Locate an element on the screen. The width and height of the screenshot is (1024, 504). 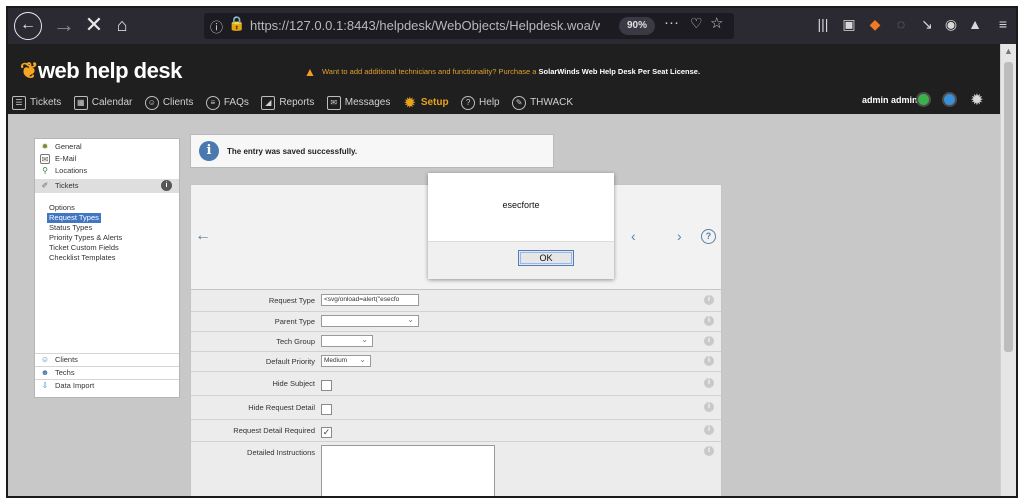
nav-label: Reports is located at coordinates (297, 102).